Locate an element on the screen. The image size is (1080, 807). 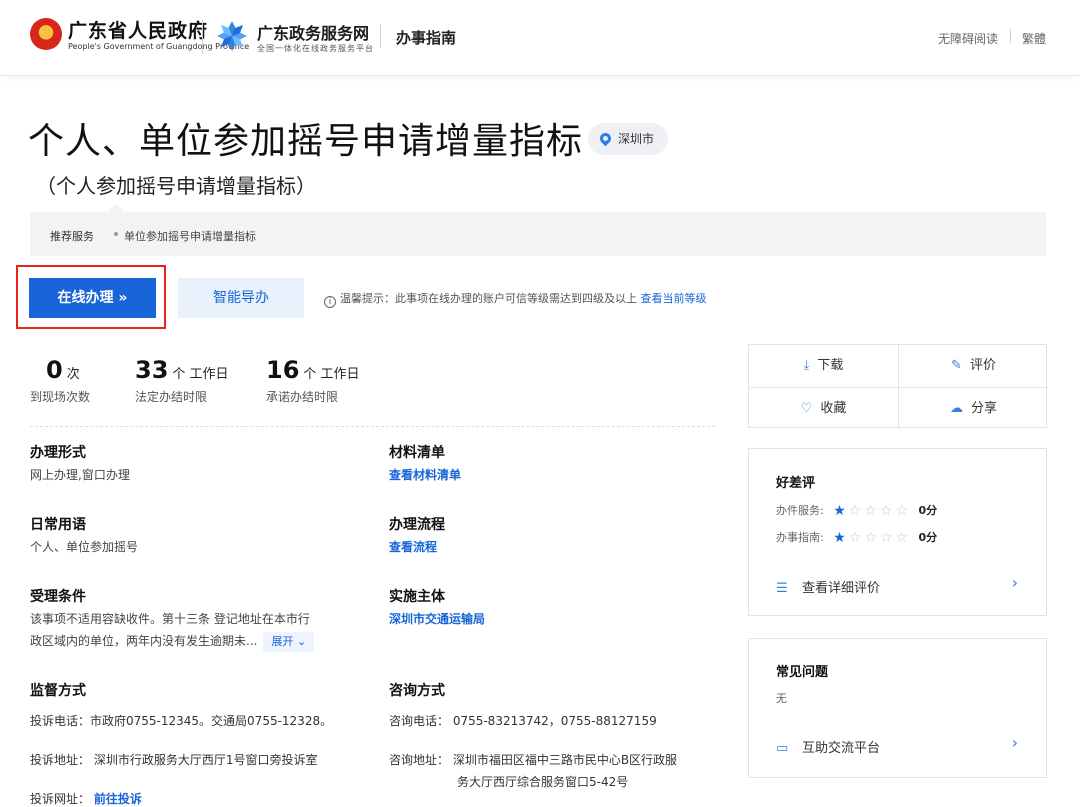
download-button: ⤓ 下载 is located at coordinates (823, 366).